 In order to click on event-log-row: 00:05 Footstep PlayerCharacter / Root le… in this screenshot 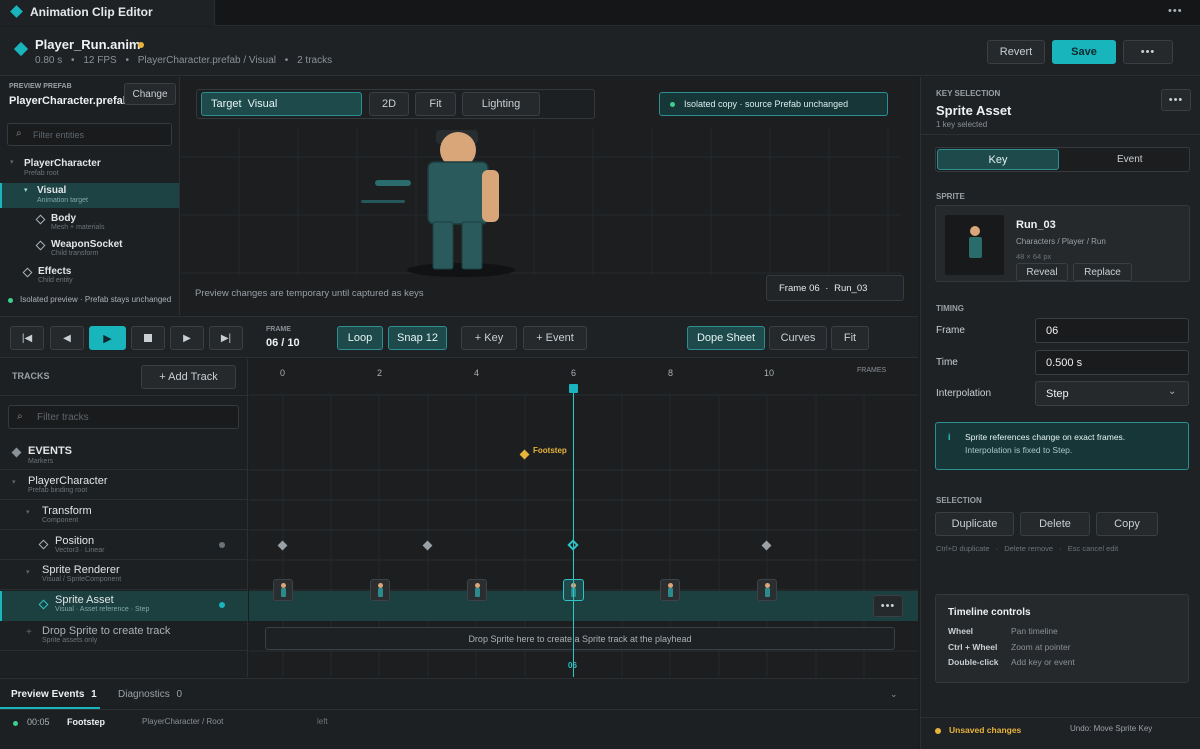, I will do `click(459, 723)`.